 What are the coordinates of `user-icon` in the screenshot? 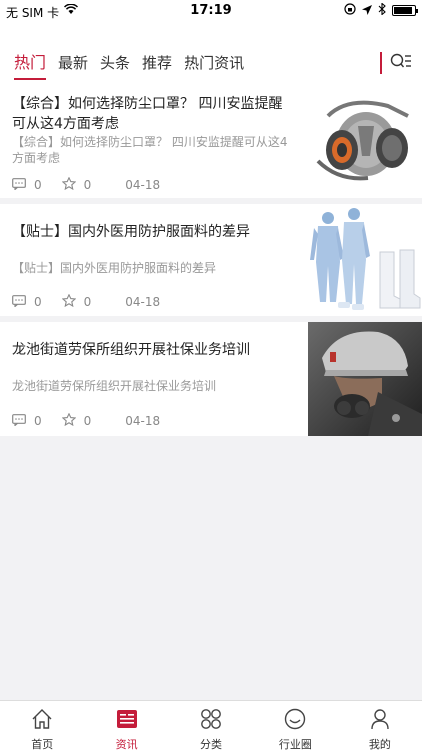 It's located at (380, 721).